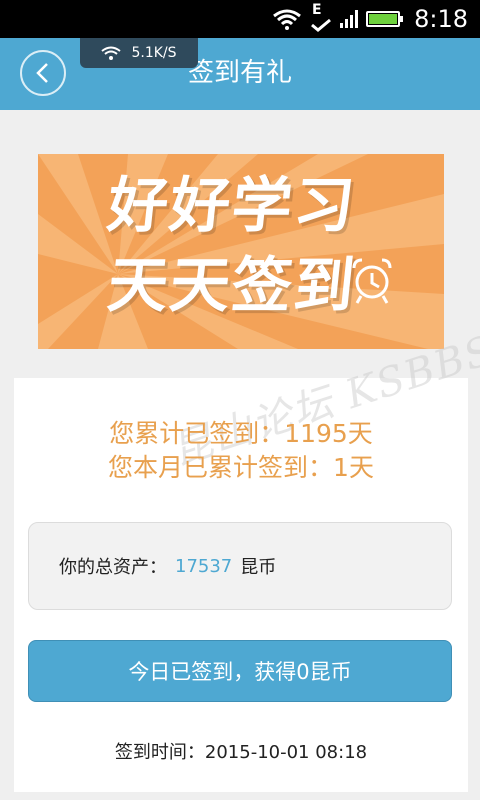  What do you see at coordinates (258, 567) in the screenshot?
I see `assets-unit: 昆币` at bounding box center [258, 567].